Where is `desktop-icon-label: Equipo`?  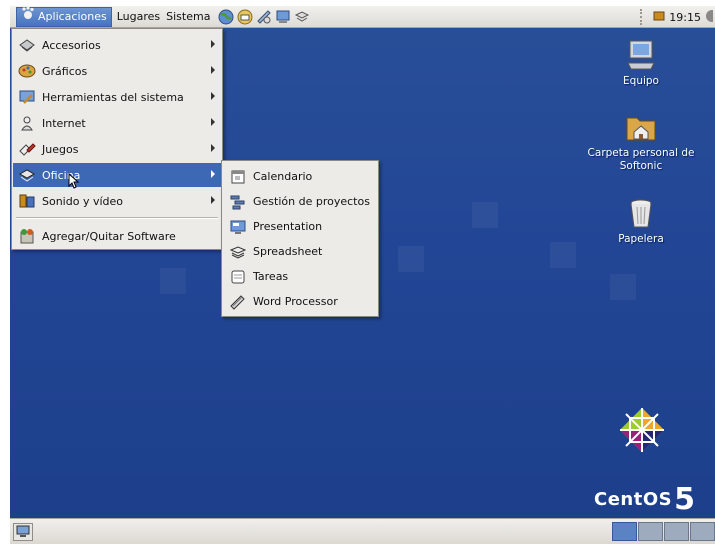 desktop-icon-label: Equipo is located at coordinates (641, 81).